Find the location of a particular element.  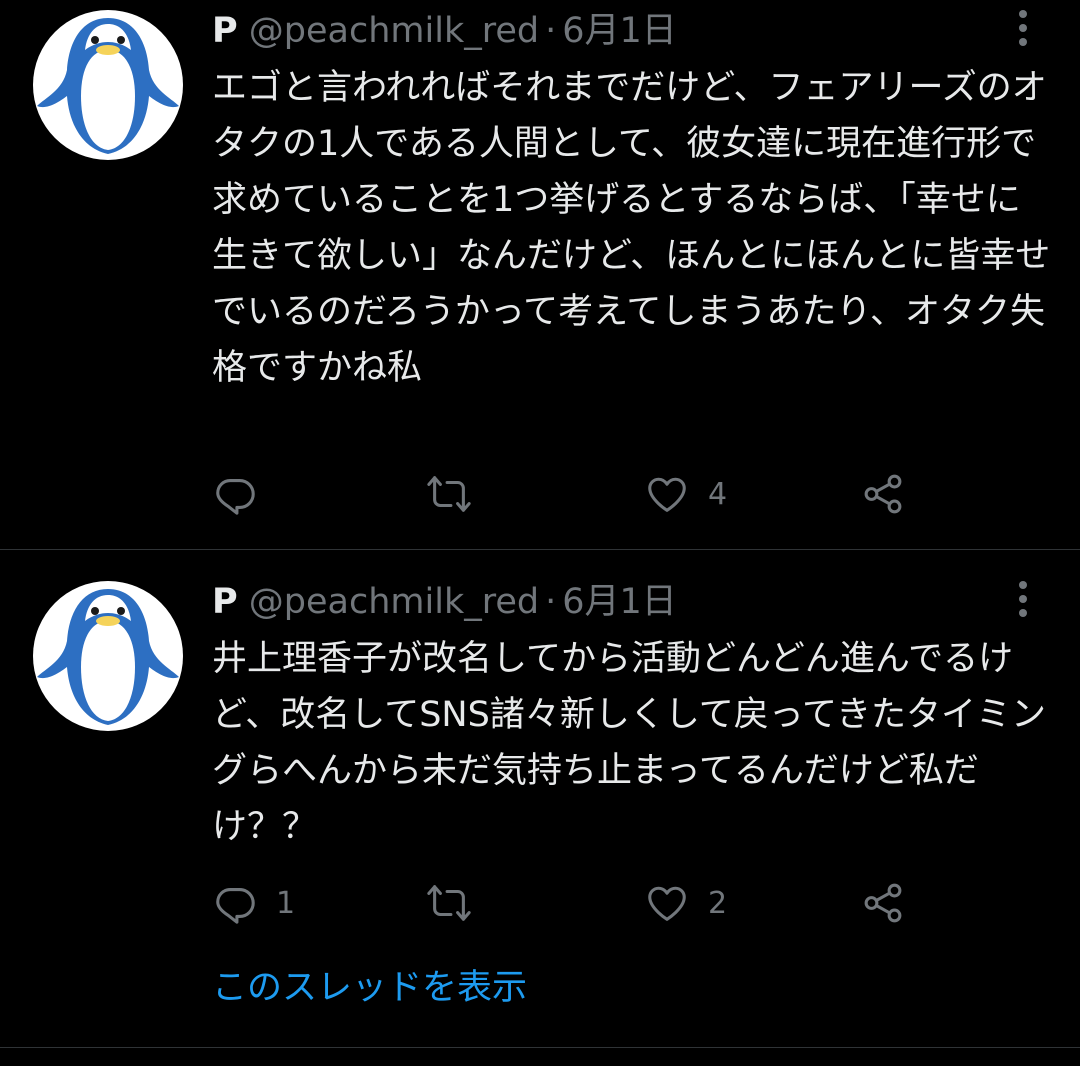

reply-button is located at coordinates (244, 494).